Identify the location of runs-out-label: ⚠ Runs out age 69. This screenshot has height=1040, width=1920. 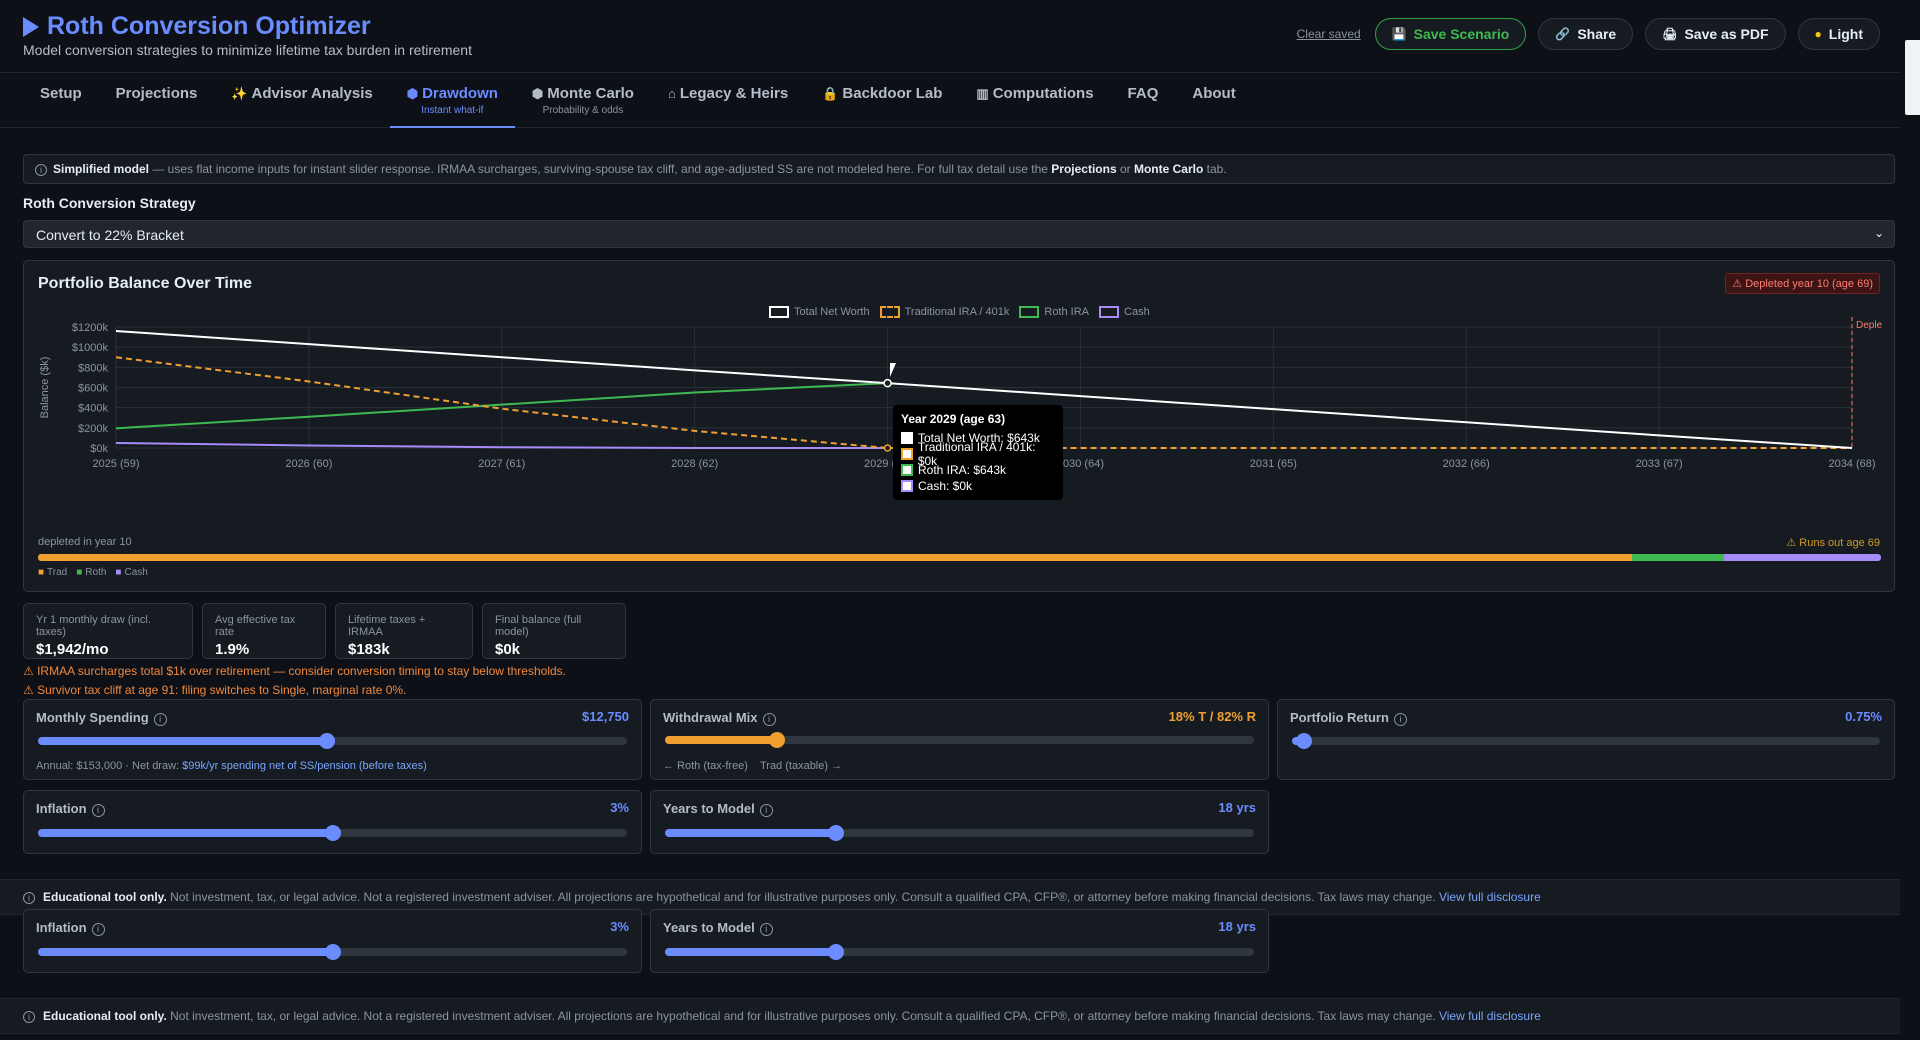
(1833, 542).